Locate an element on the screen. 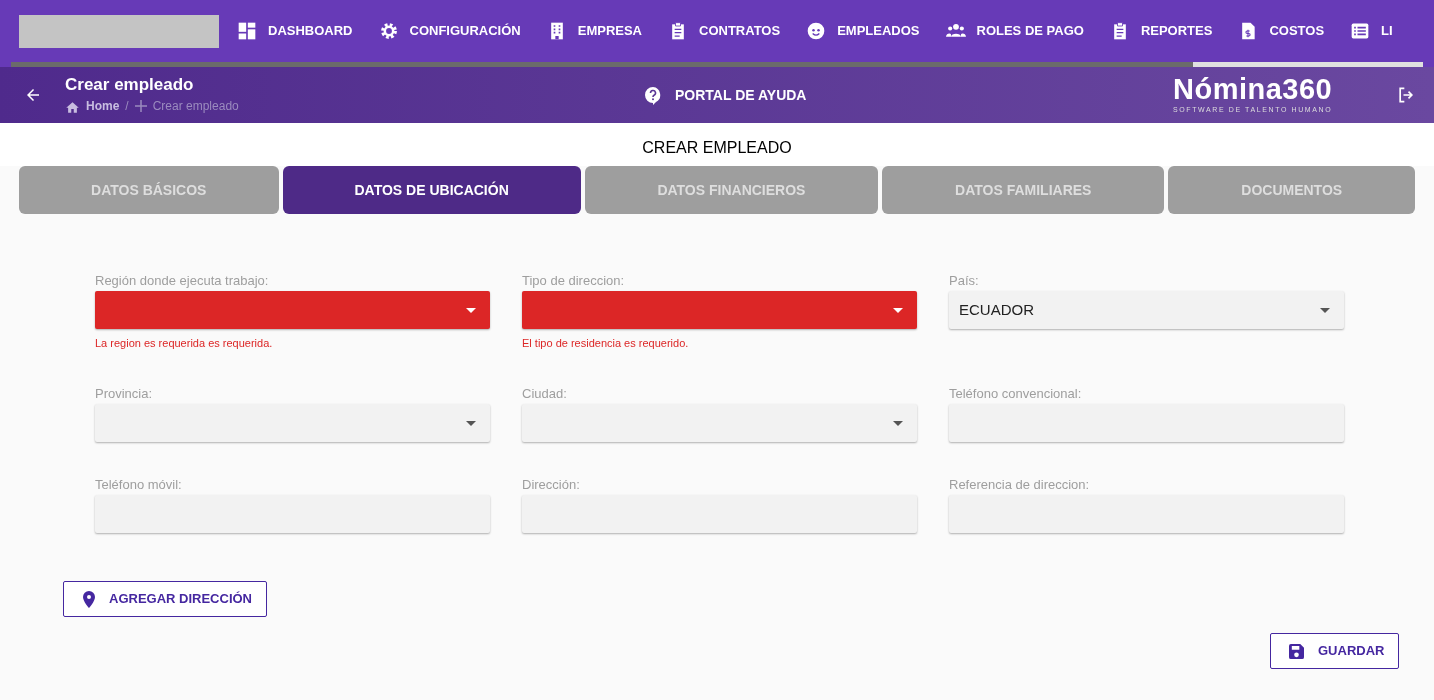 The width and height of the screenshot is (1434, 700). field-label: Referencia de direccion: is located at coordinates (1020, 485).